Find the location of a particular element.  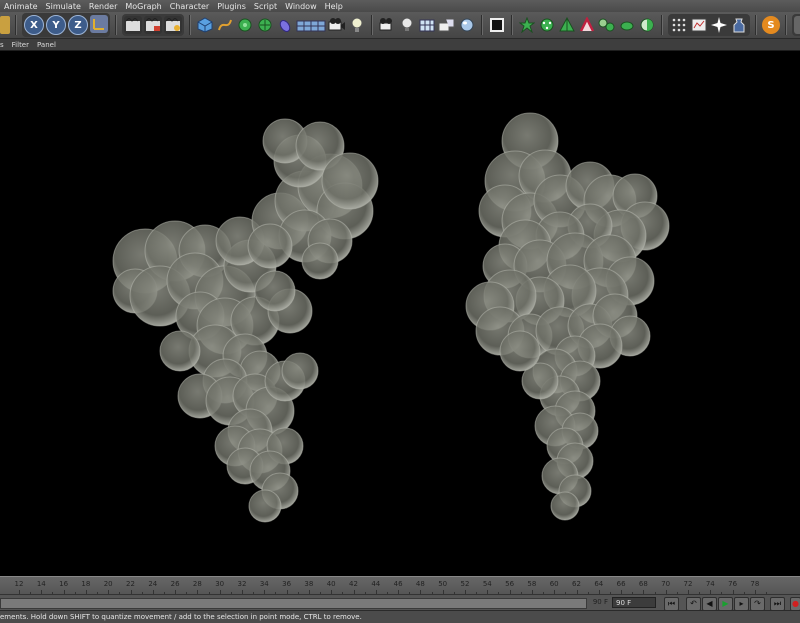

go-to-start-icon: ⏮ is located at coordinates (671, 604).